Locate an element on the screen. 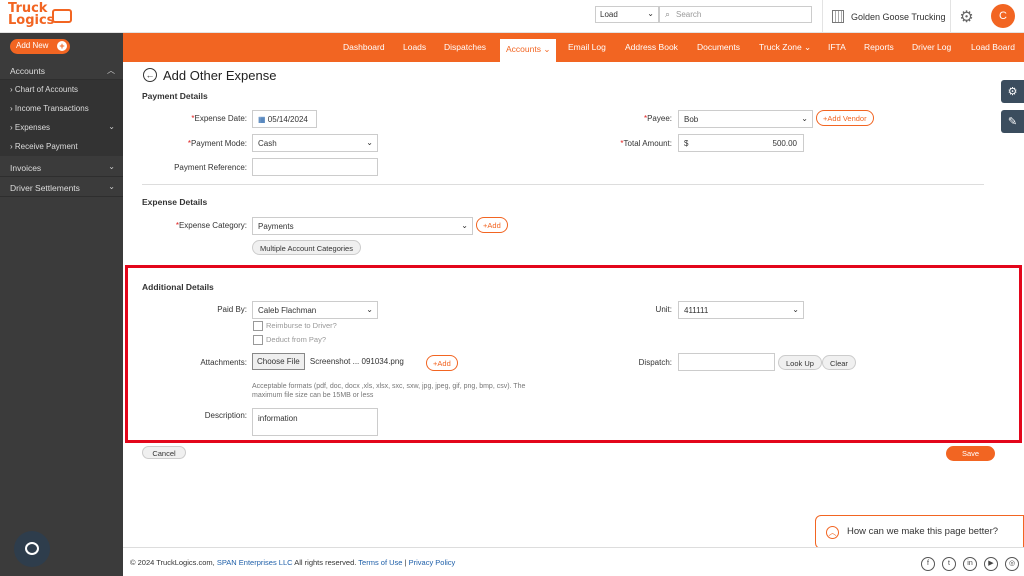  back-arrow-icon: ← is located at coordinates (150, 75).